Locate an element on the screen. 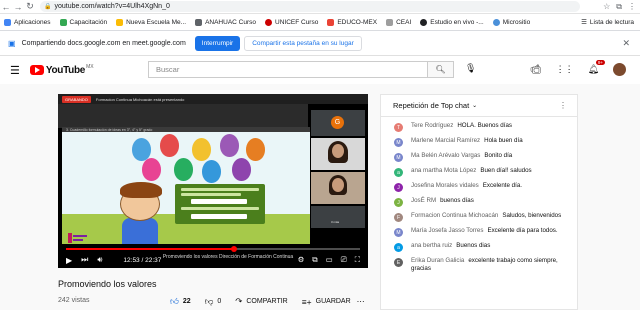  avatar: T is located at coordinates (398, 127).